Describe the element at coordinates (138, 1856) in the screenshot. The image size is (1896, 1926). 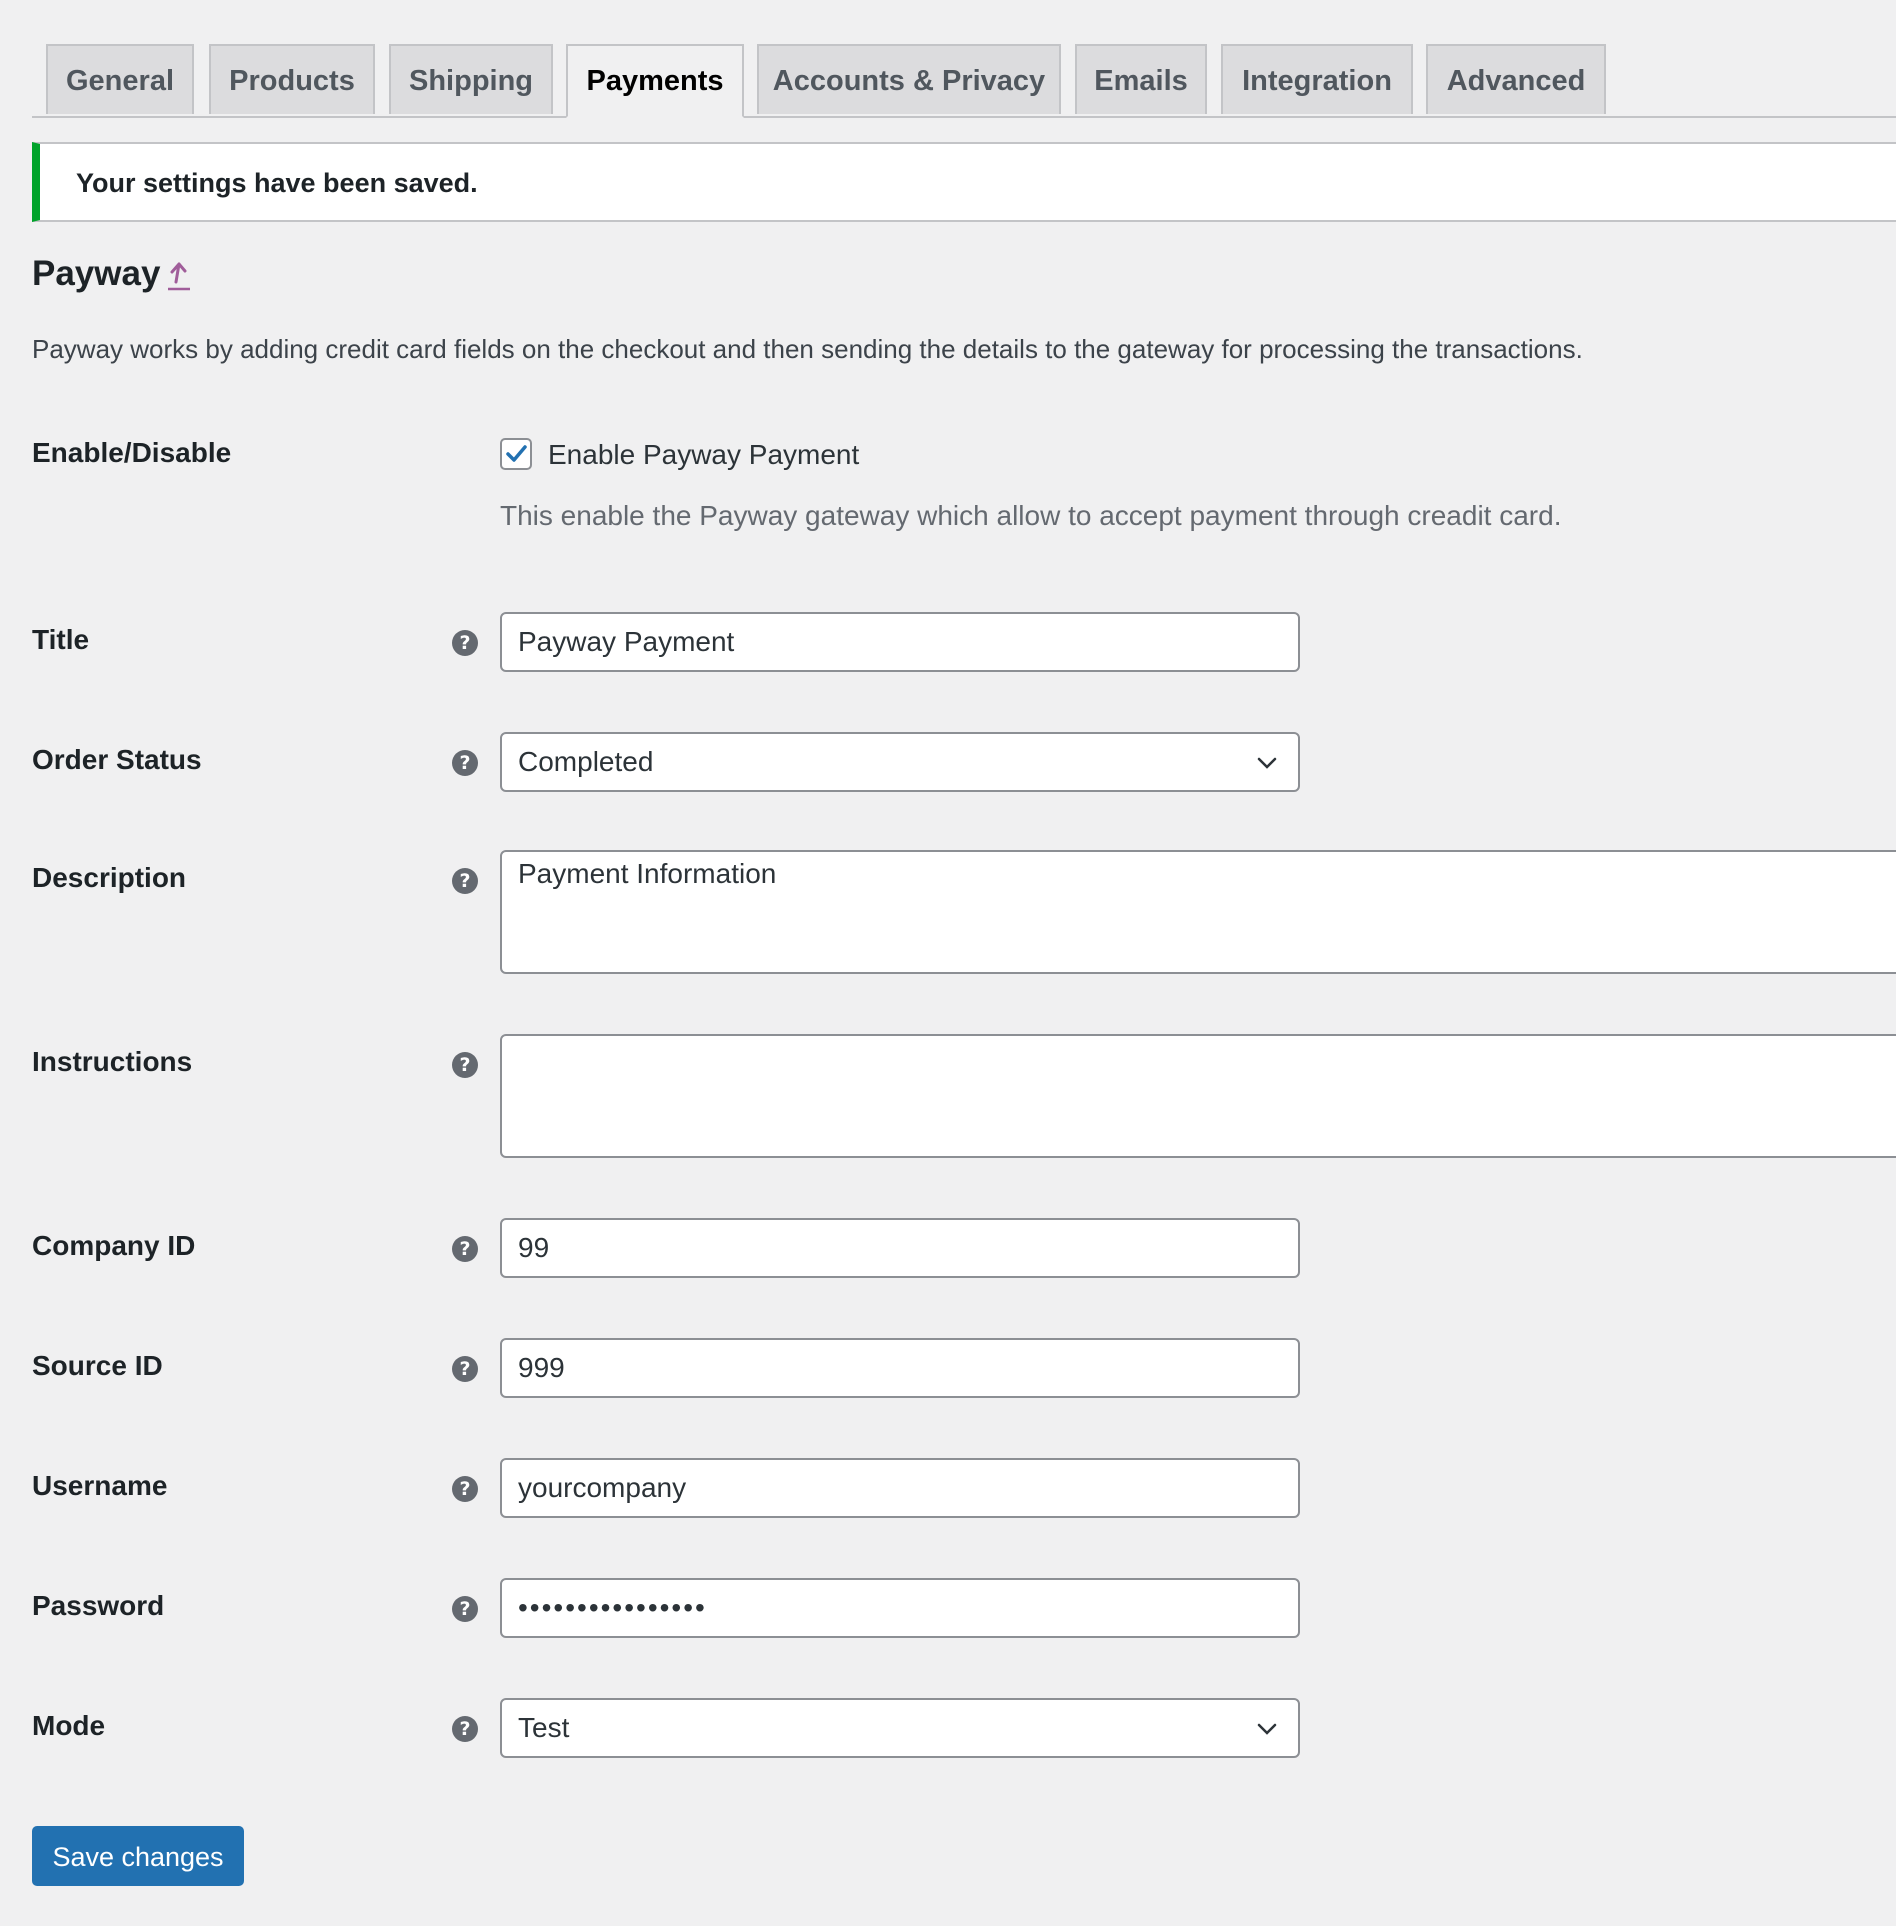
I see `save-changes-button: Save changes` at that location.